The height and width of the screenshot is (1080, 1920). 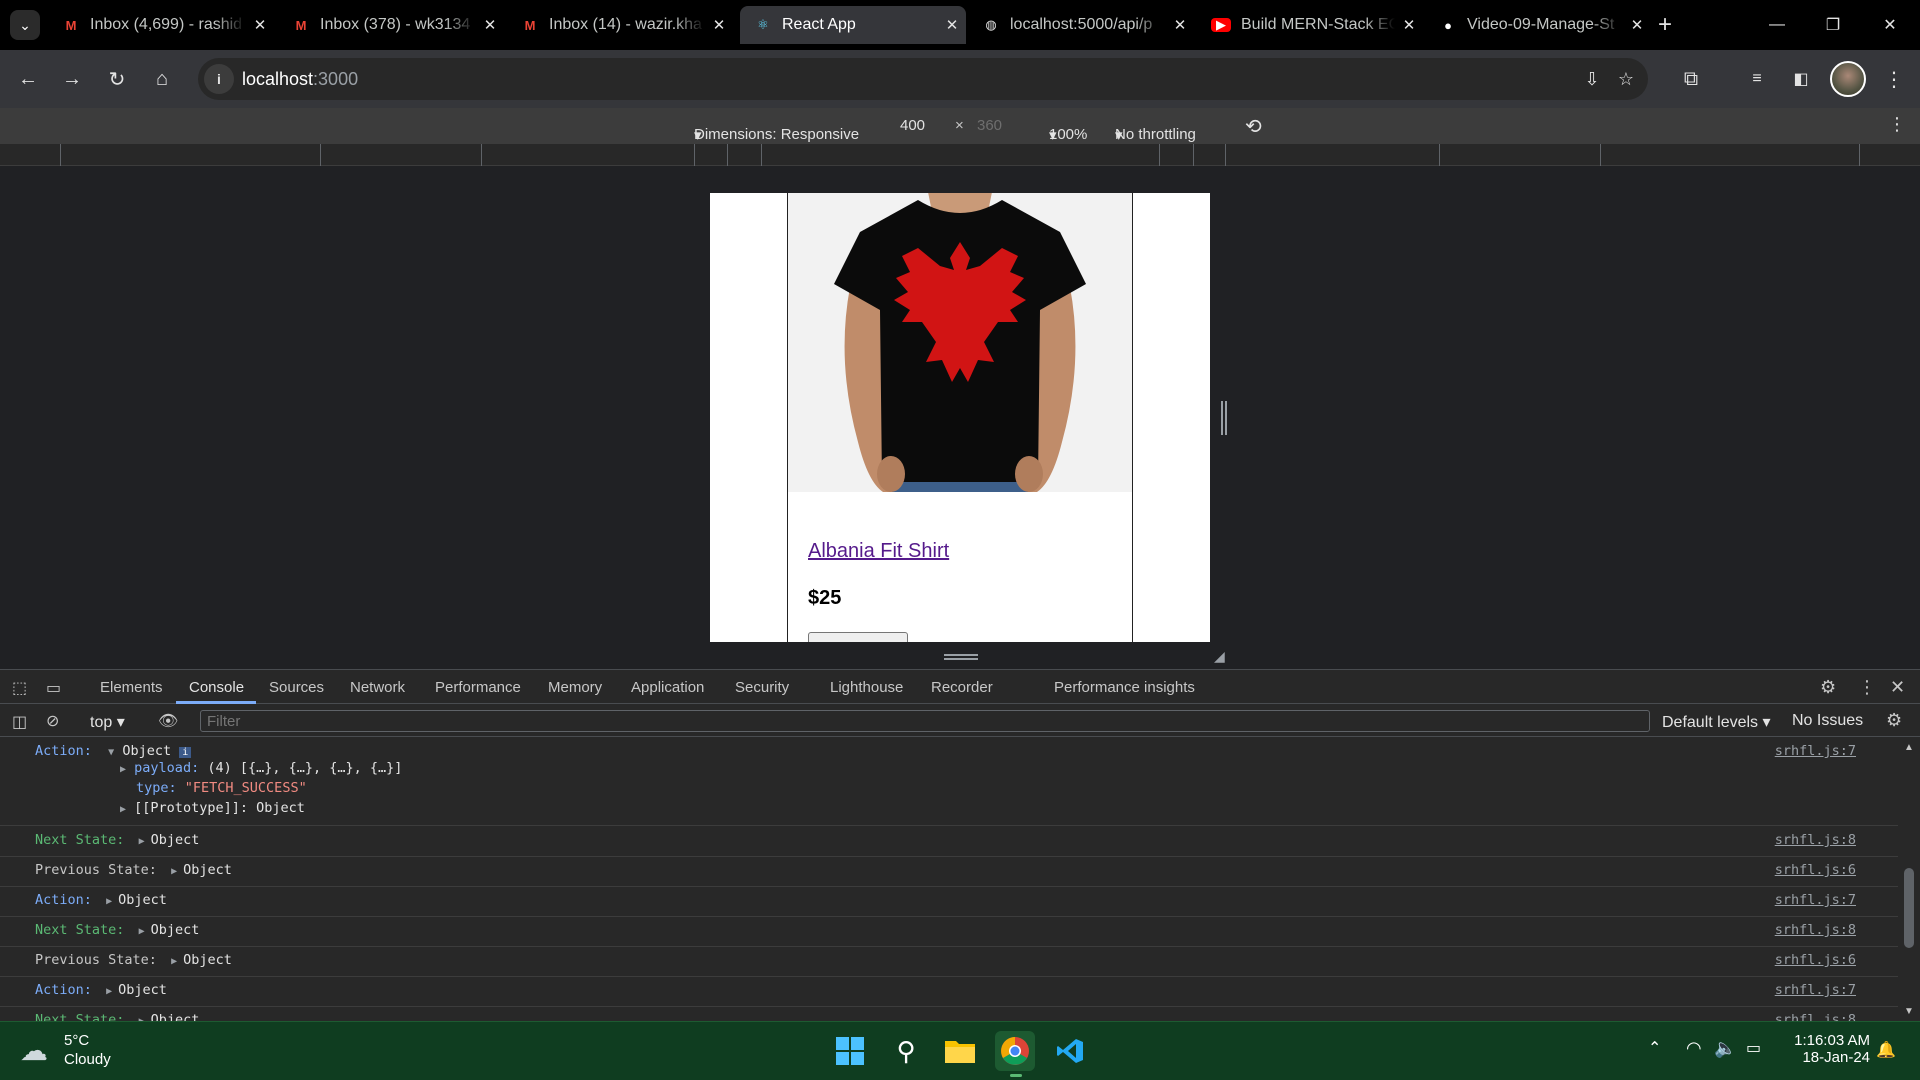 What do you see at coordinates (1886, 1050) in the screenshot?
I see `notification-bell-icon: 🔔` at bounding box center [1886, 1050].